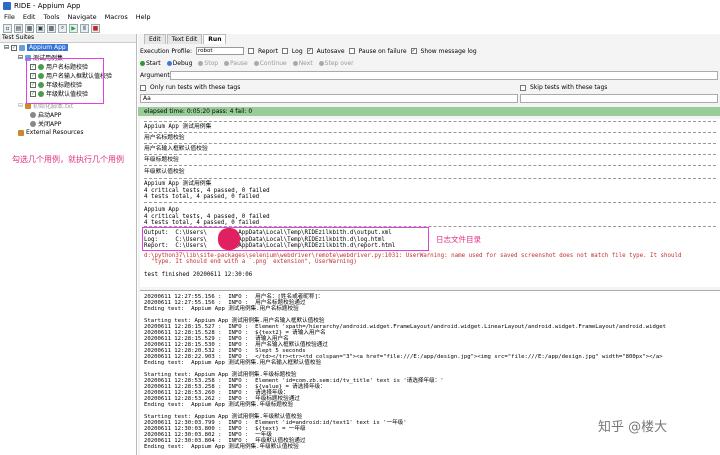 The image size is (720, 455). What do you see at coordinates (330, 51) in the screenshot?
I see `autosave-label: Autosave` at bounding box center [330, 51].